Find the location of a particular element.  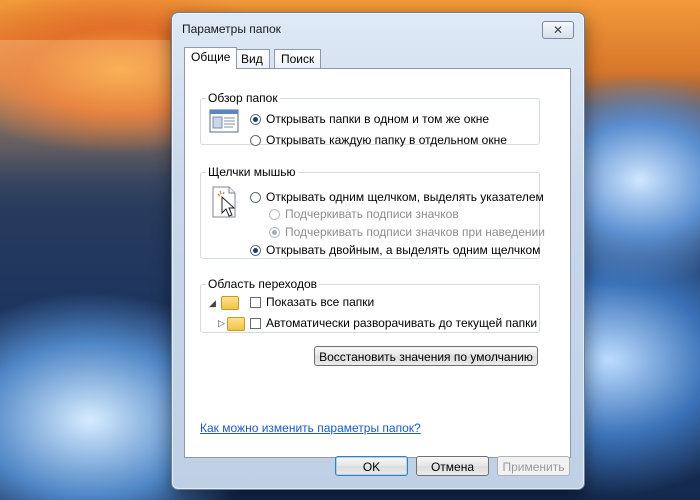

wallpaper-glow is located at coordinates (85, 125).